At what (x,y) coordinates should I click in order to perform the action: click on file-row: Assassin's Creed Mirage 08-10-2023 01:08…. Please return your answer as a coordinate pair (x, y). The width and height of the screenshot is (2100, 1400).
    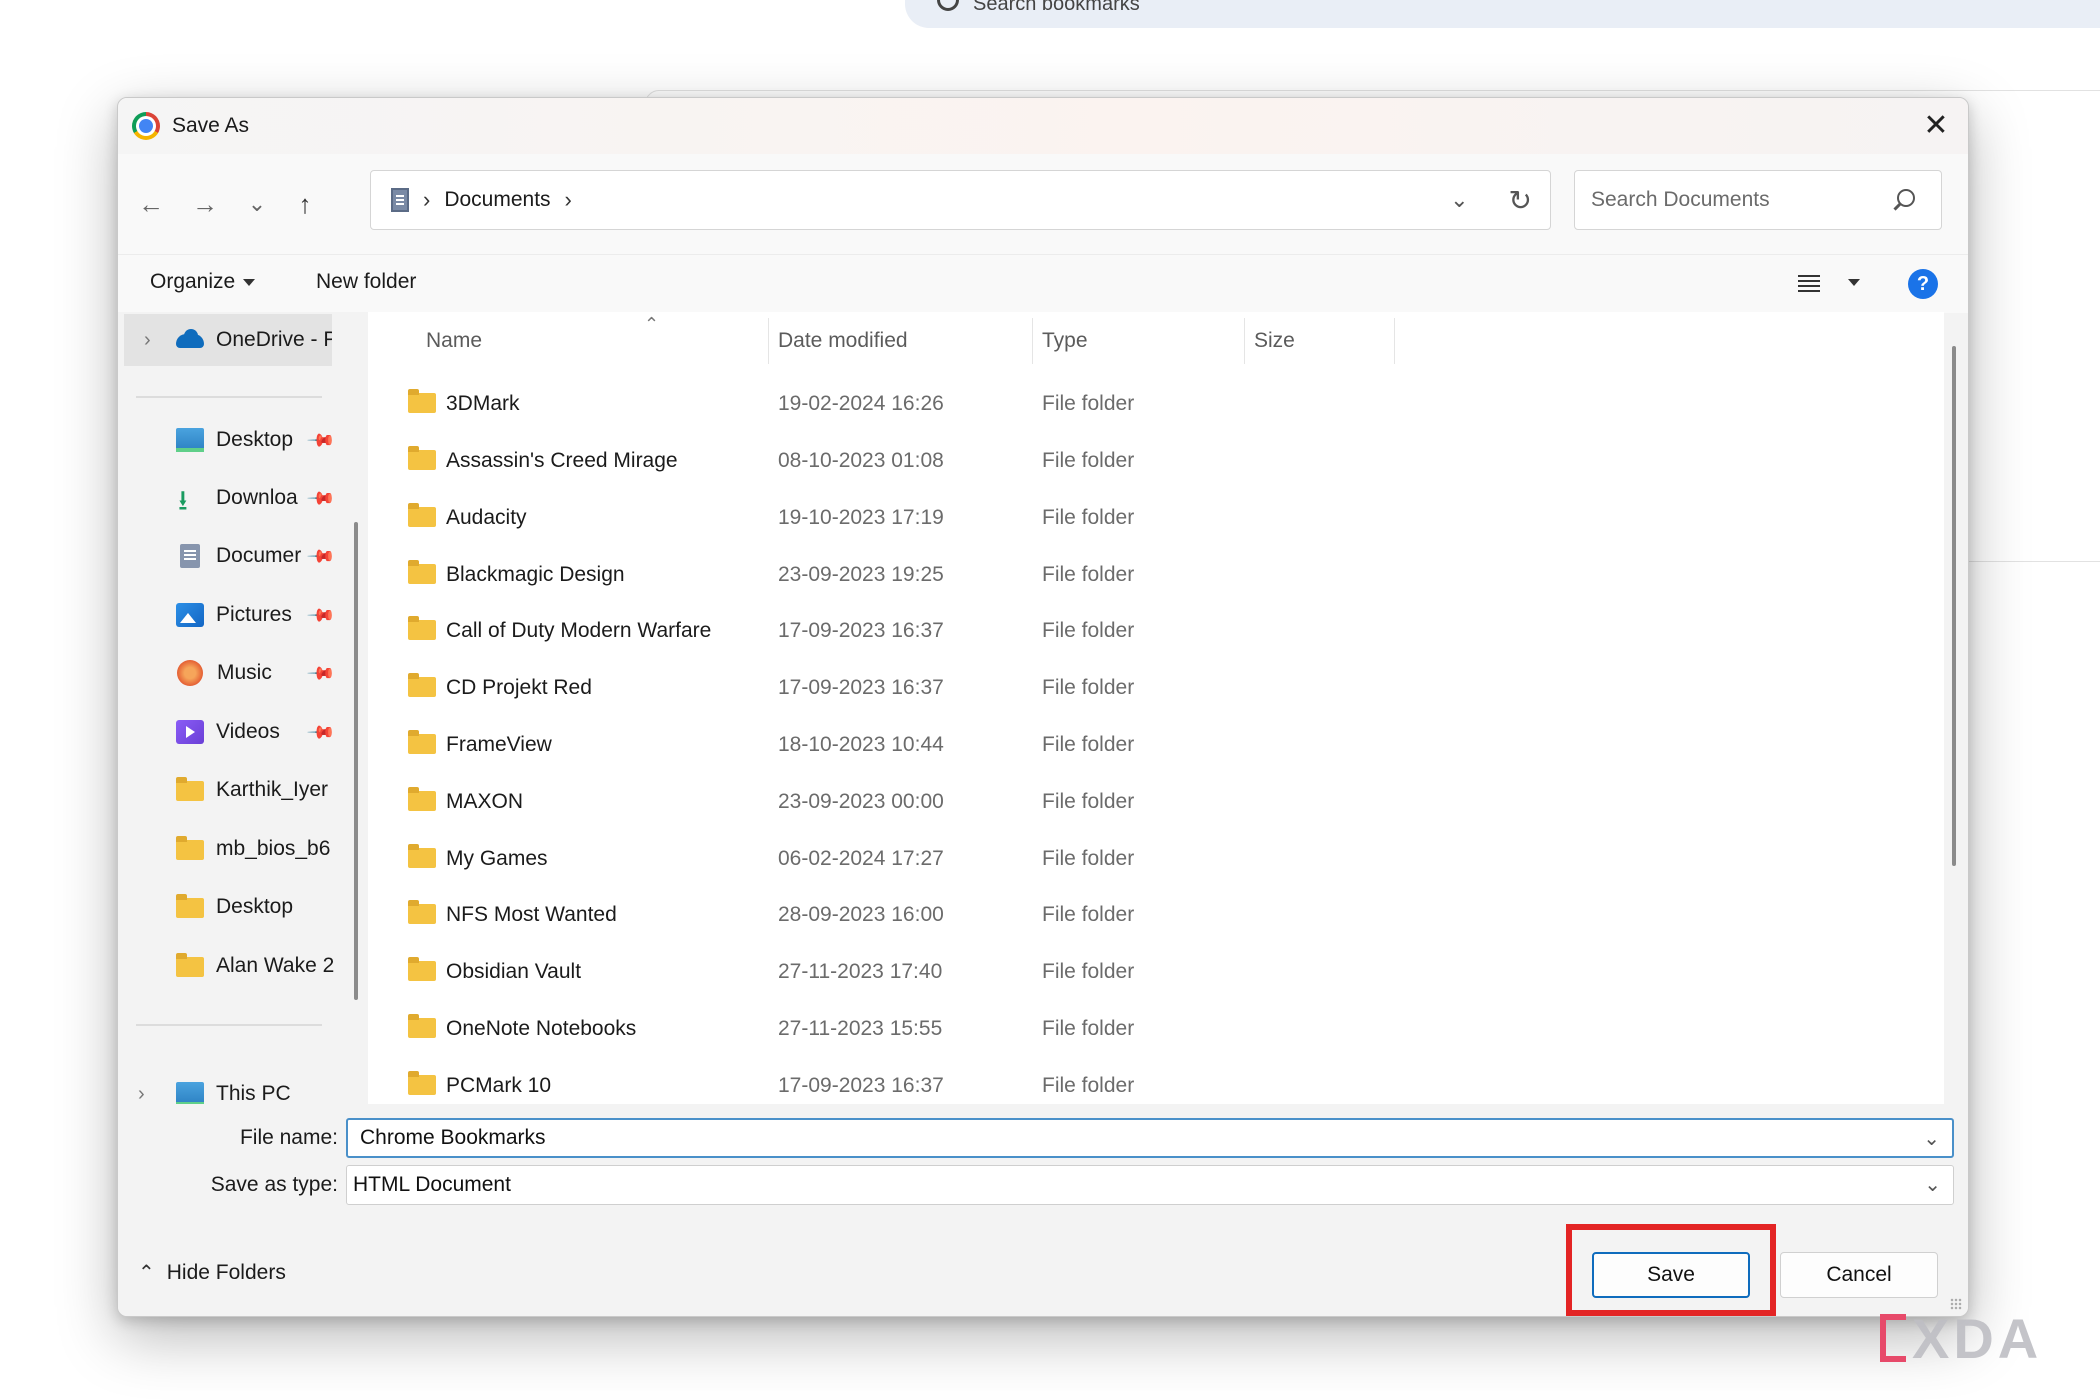
    Looking at the image, I should click on (1156, 461).